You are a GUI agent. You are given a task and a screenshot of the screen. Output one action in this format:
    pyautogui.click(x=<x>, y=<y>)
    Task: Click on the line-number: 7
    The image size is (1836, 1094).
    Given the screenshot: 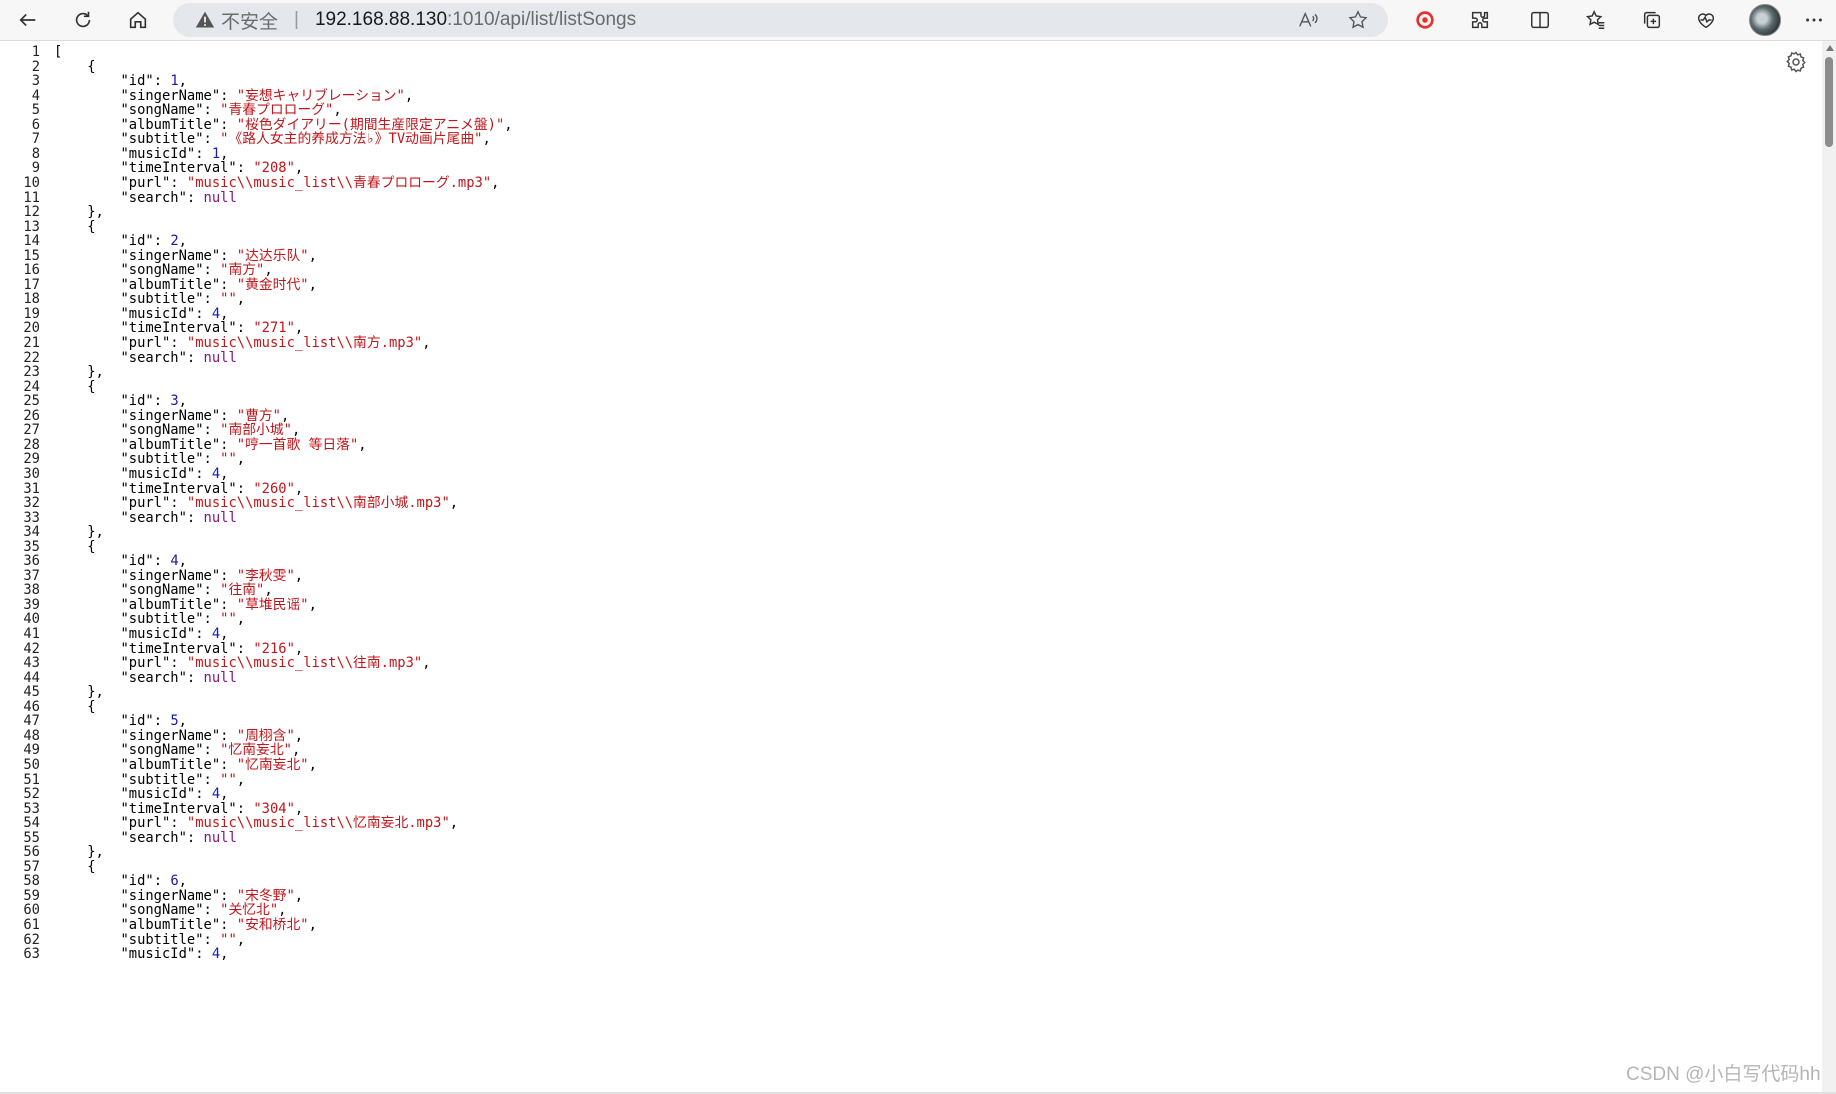 What is the action you would take?
    pyautogui.click(x=35, y=139)
    